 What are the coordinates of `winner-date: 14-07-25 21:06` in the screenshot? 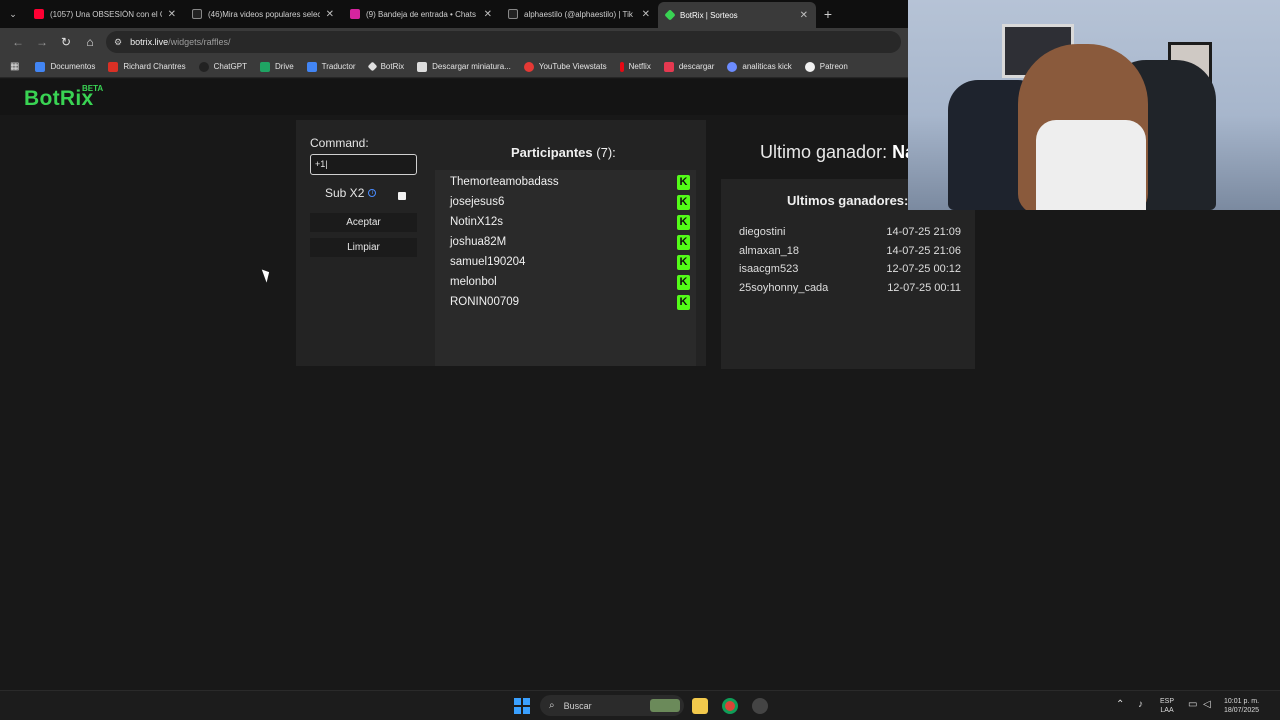 It's located at (923, 251).